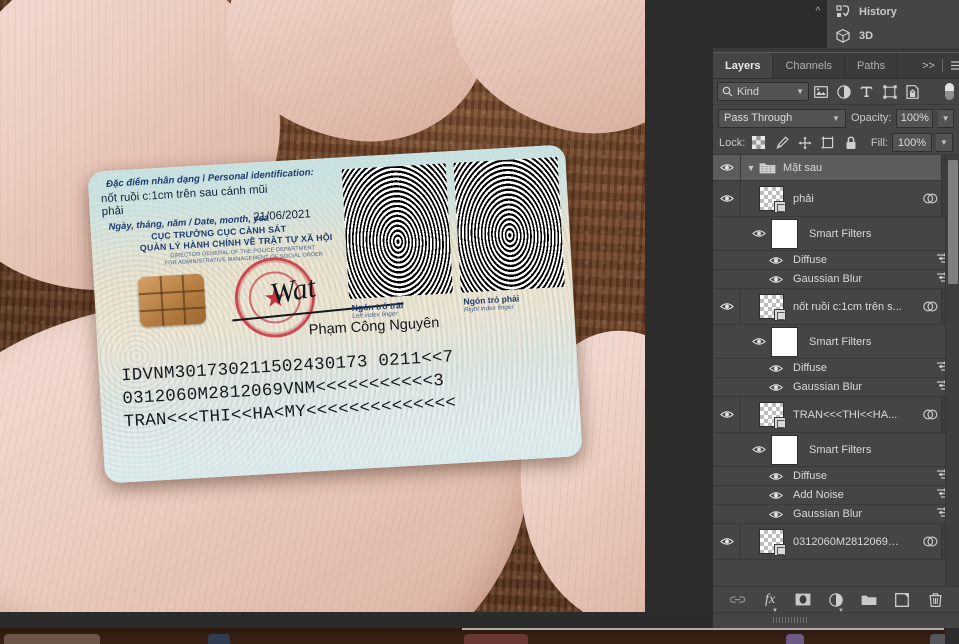 The width and height of the screenshot is (959, 644). Describe the element at coordinates (836, 199) in the screenshot. I see `layer-row: phải ^` at that location.